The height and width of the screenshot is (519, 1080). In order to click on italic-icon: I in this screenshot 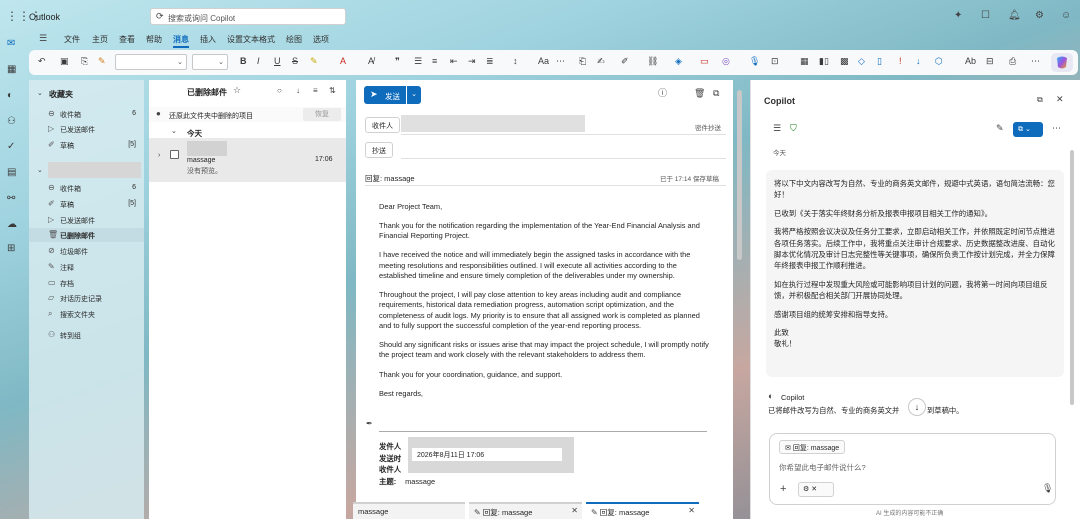, I will do `click(258, 61)`.